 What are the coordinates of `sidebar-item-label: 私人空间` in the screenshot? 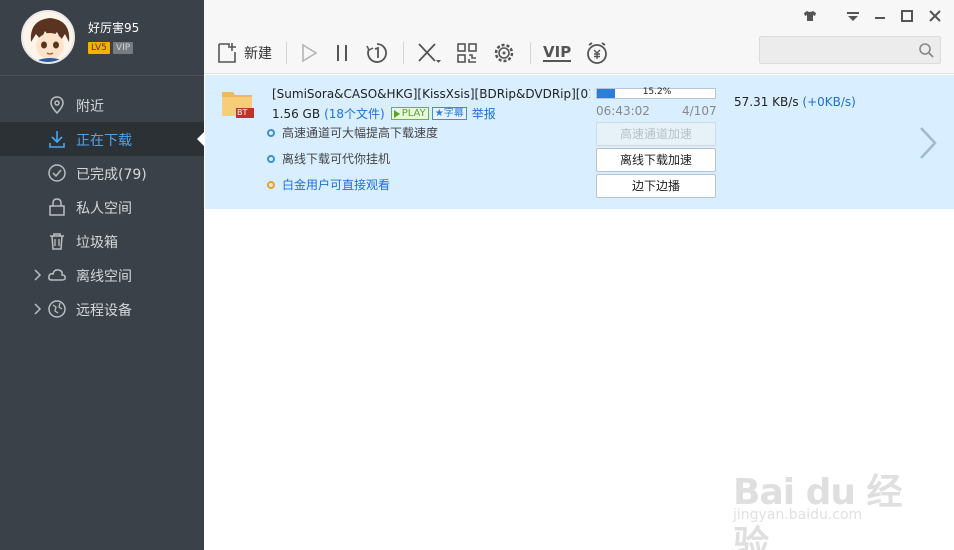 It's located at (104, 209).